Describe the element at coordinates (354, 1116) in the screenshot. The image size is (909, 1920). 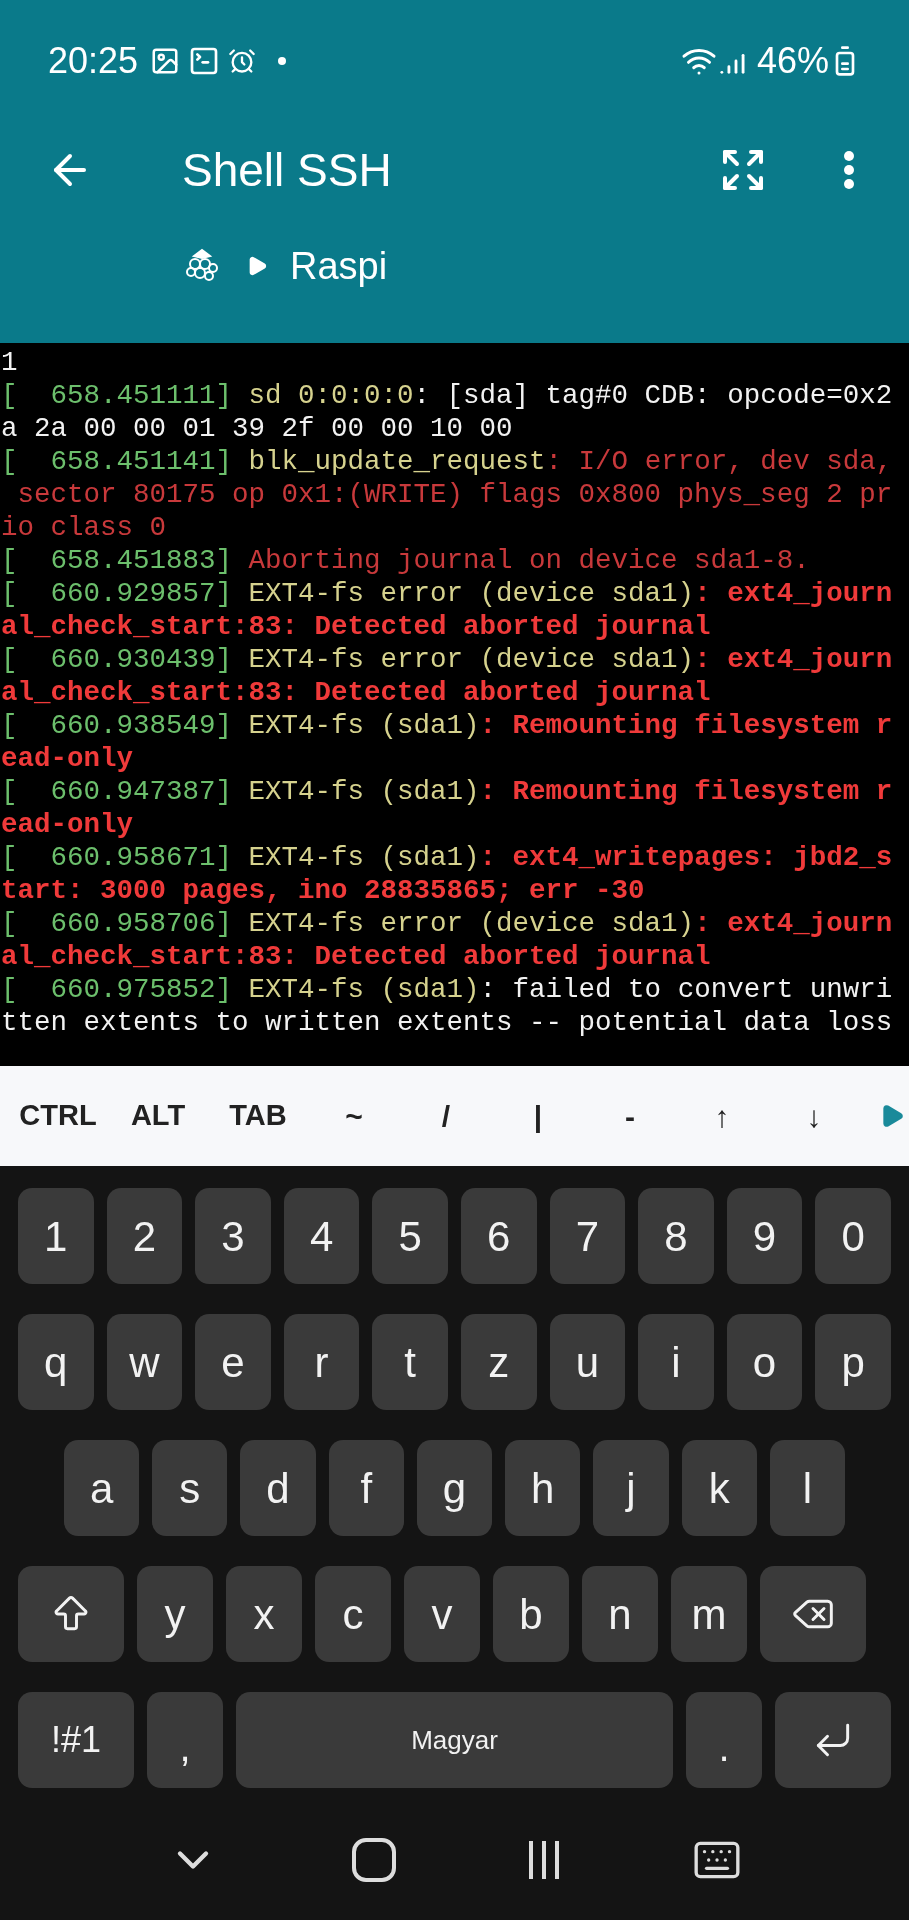
I see `extra-key: ~` at that location.